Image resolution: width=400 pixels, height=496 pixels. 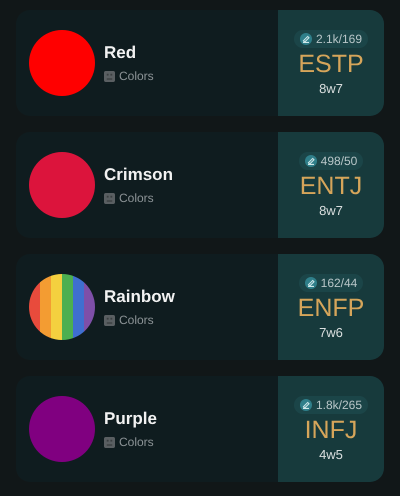 I want to click on profile-name: Rainbow, so click(x=139, y=297).